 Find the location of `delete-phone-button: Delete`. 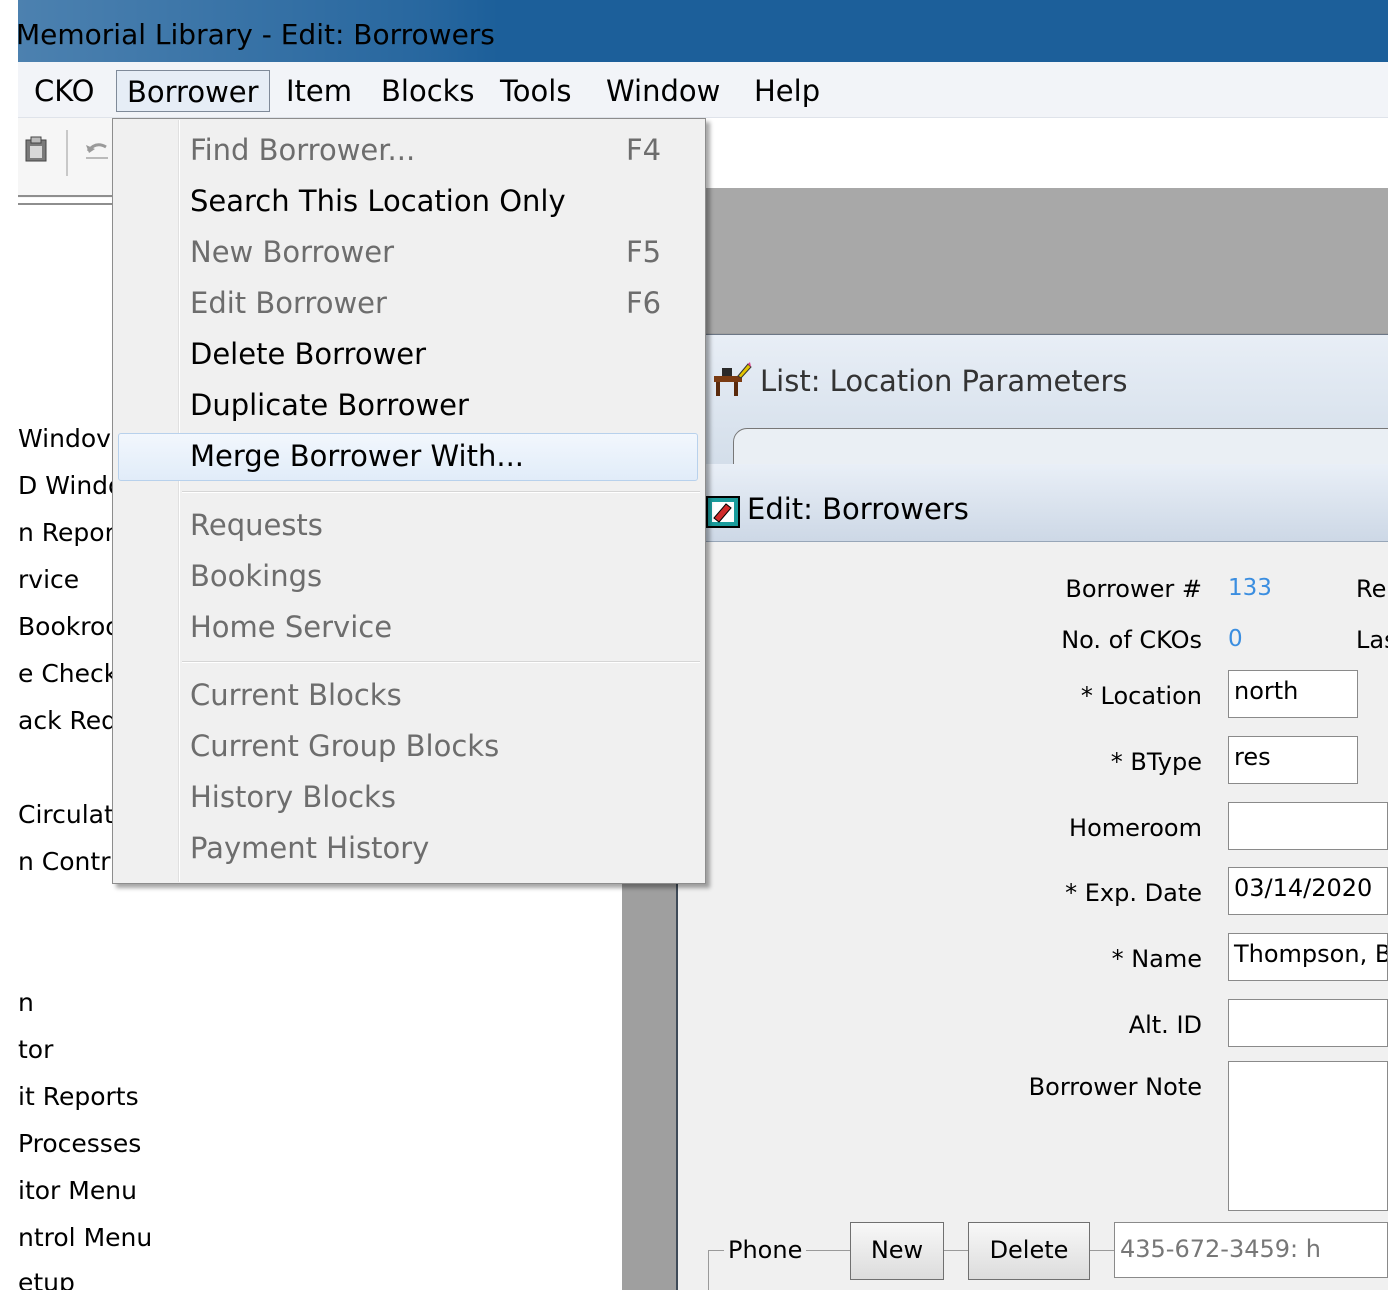

delete-phone-button: Delete is located at coordinates (1029, 1251).